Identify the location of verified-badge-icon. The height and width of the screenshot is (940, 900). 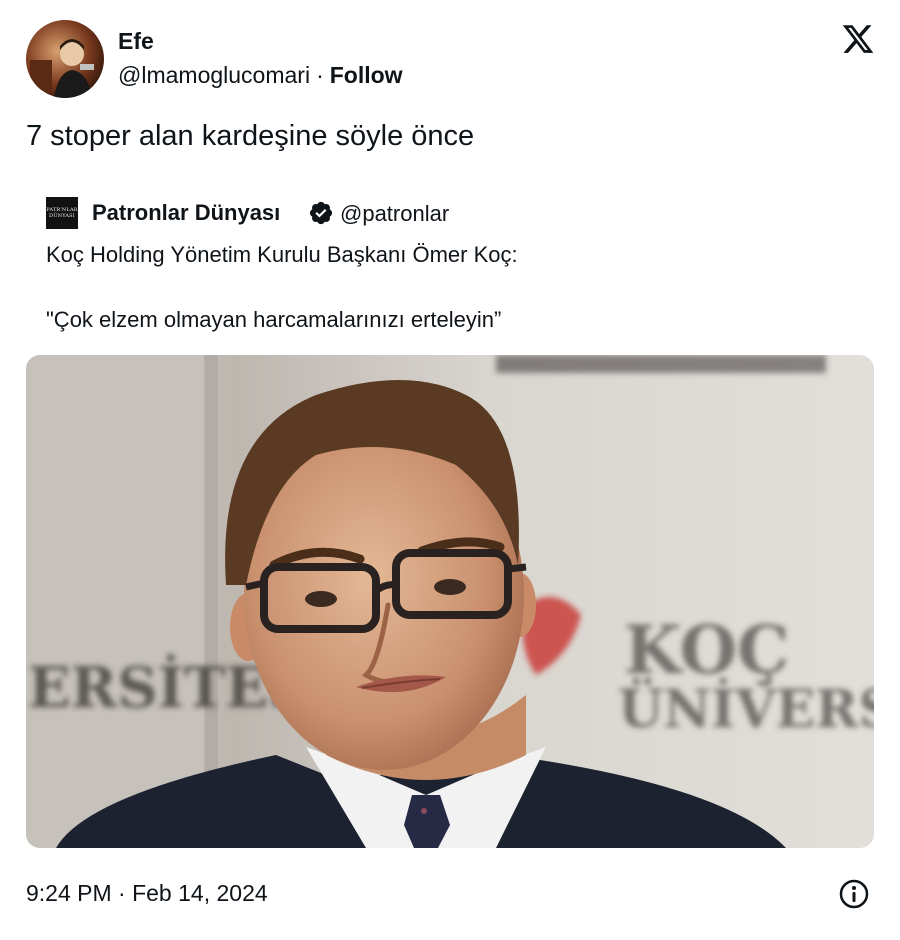
(321, 213).